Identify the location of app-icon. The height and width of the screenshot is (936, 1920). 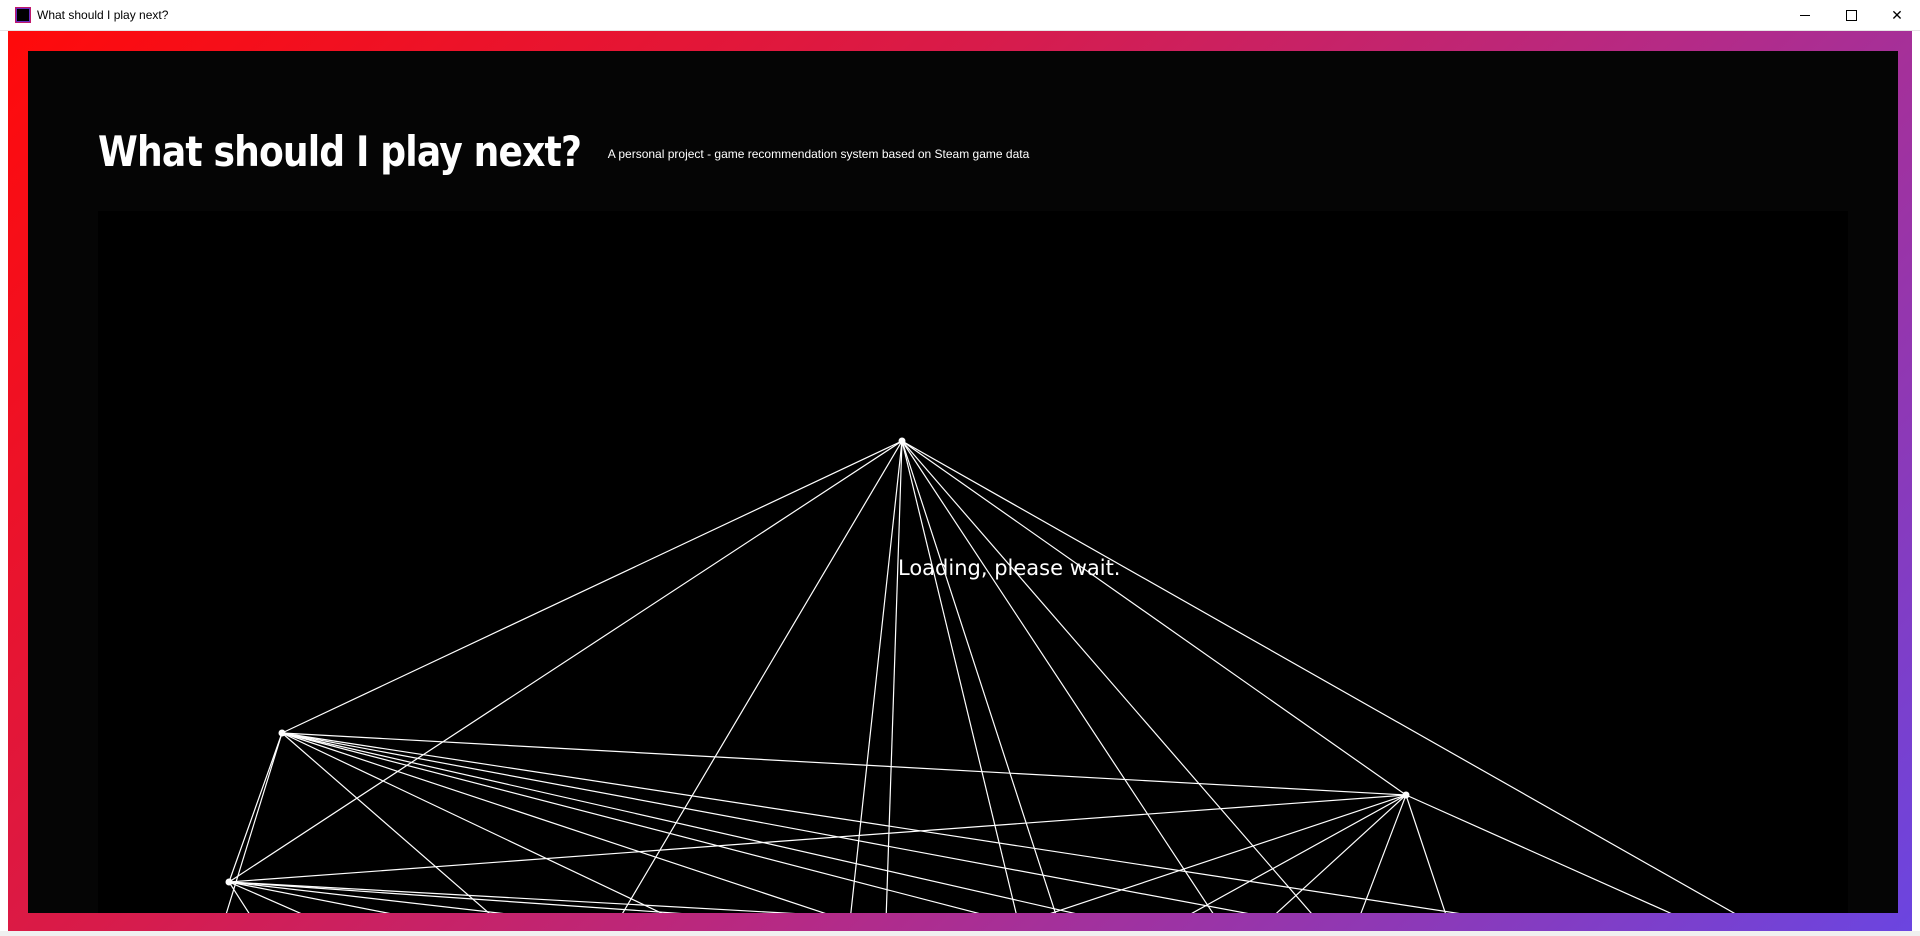
(23, 15).